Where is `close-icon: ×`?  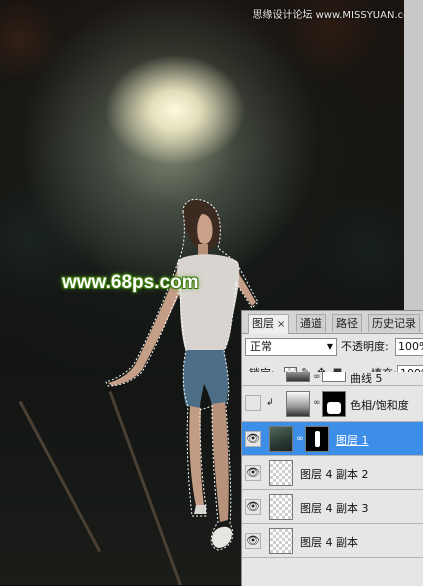 close-icon: × is located at coordinates (281, 324).